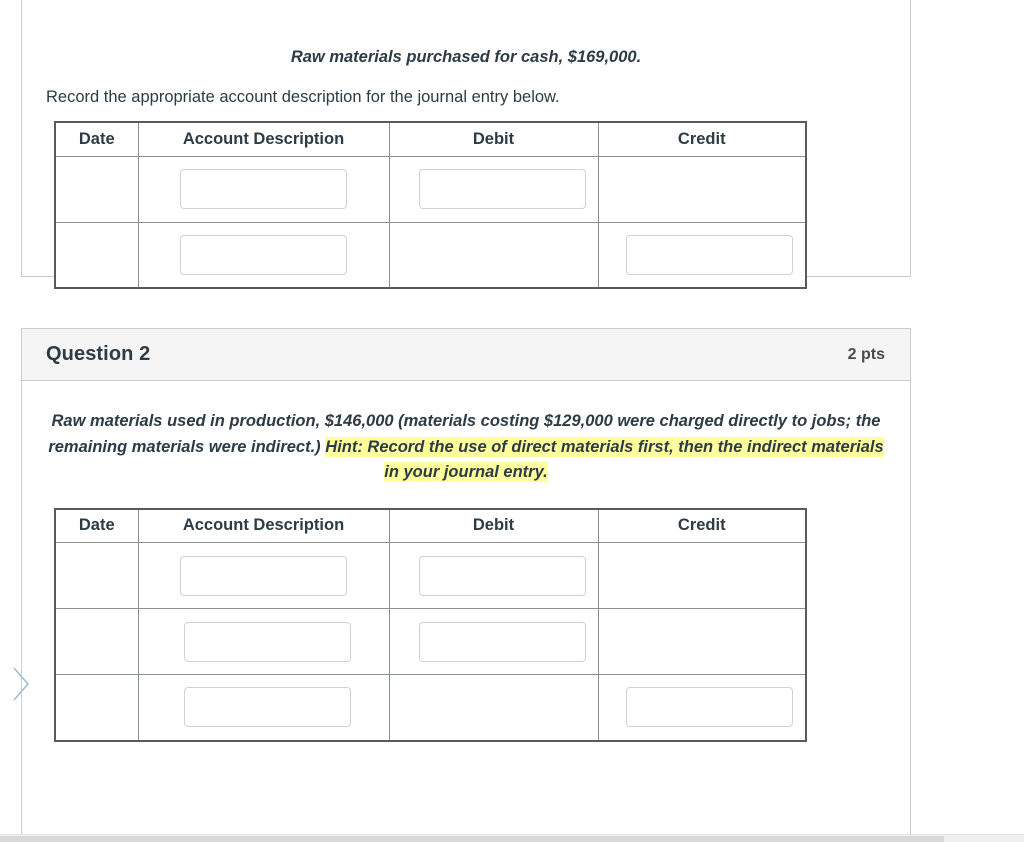  I want to click on question-2-points: 2 pts, so click(866, 354).